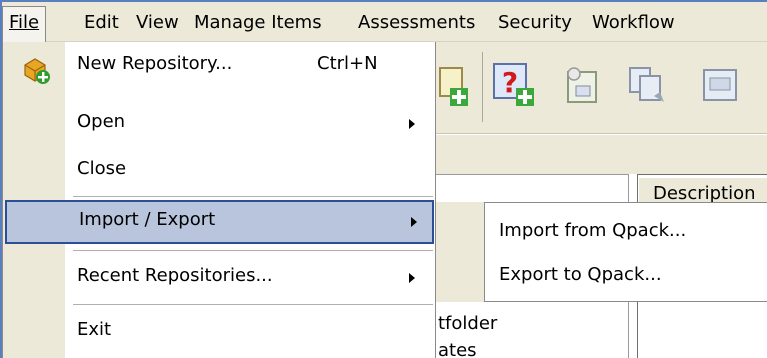 The height and width of the screenshot is (358, 767). I want to click on menu-item-label: Exit, so click(94, 329).